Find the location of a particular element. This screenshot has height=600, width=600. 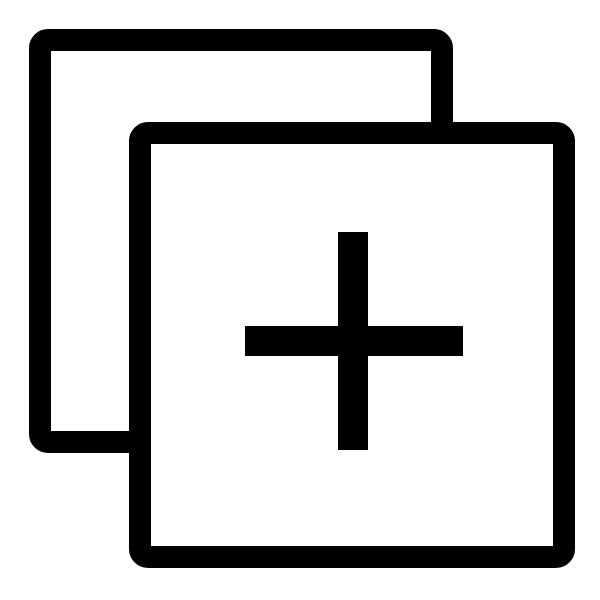

plus-horizontal-bar is located at coordinates (354, 341).